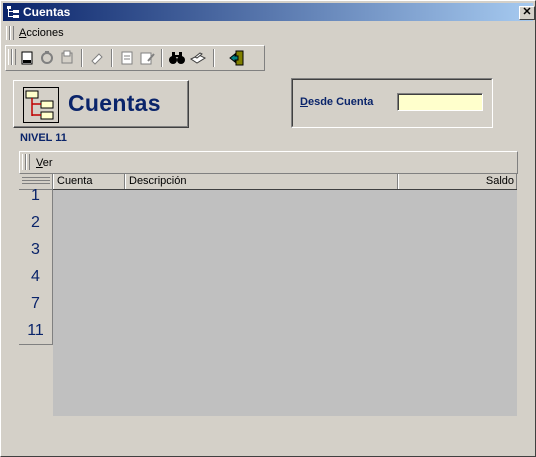 This screenshot has width=536, height=457. What do you see at coordinates (35, 303) in the screenshot?
I see `level-button-label: 7` at bounding box center [35, 303].